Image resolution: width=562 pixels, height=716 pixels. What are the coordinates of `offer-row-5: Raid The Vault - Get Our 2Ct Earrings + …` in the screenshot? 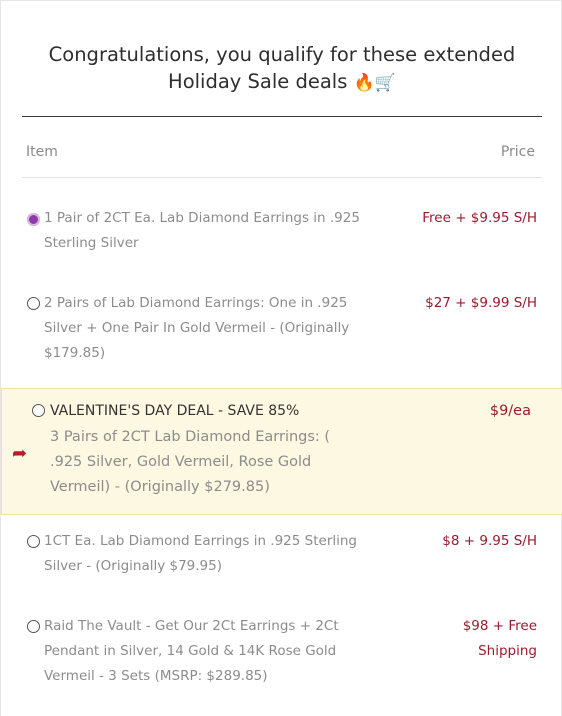 It's located at (281, 654).